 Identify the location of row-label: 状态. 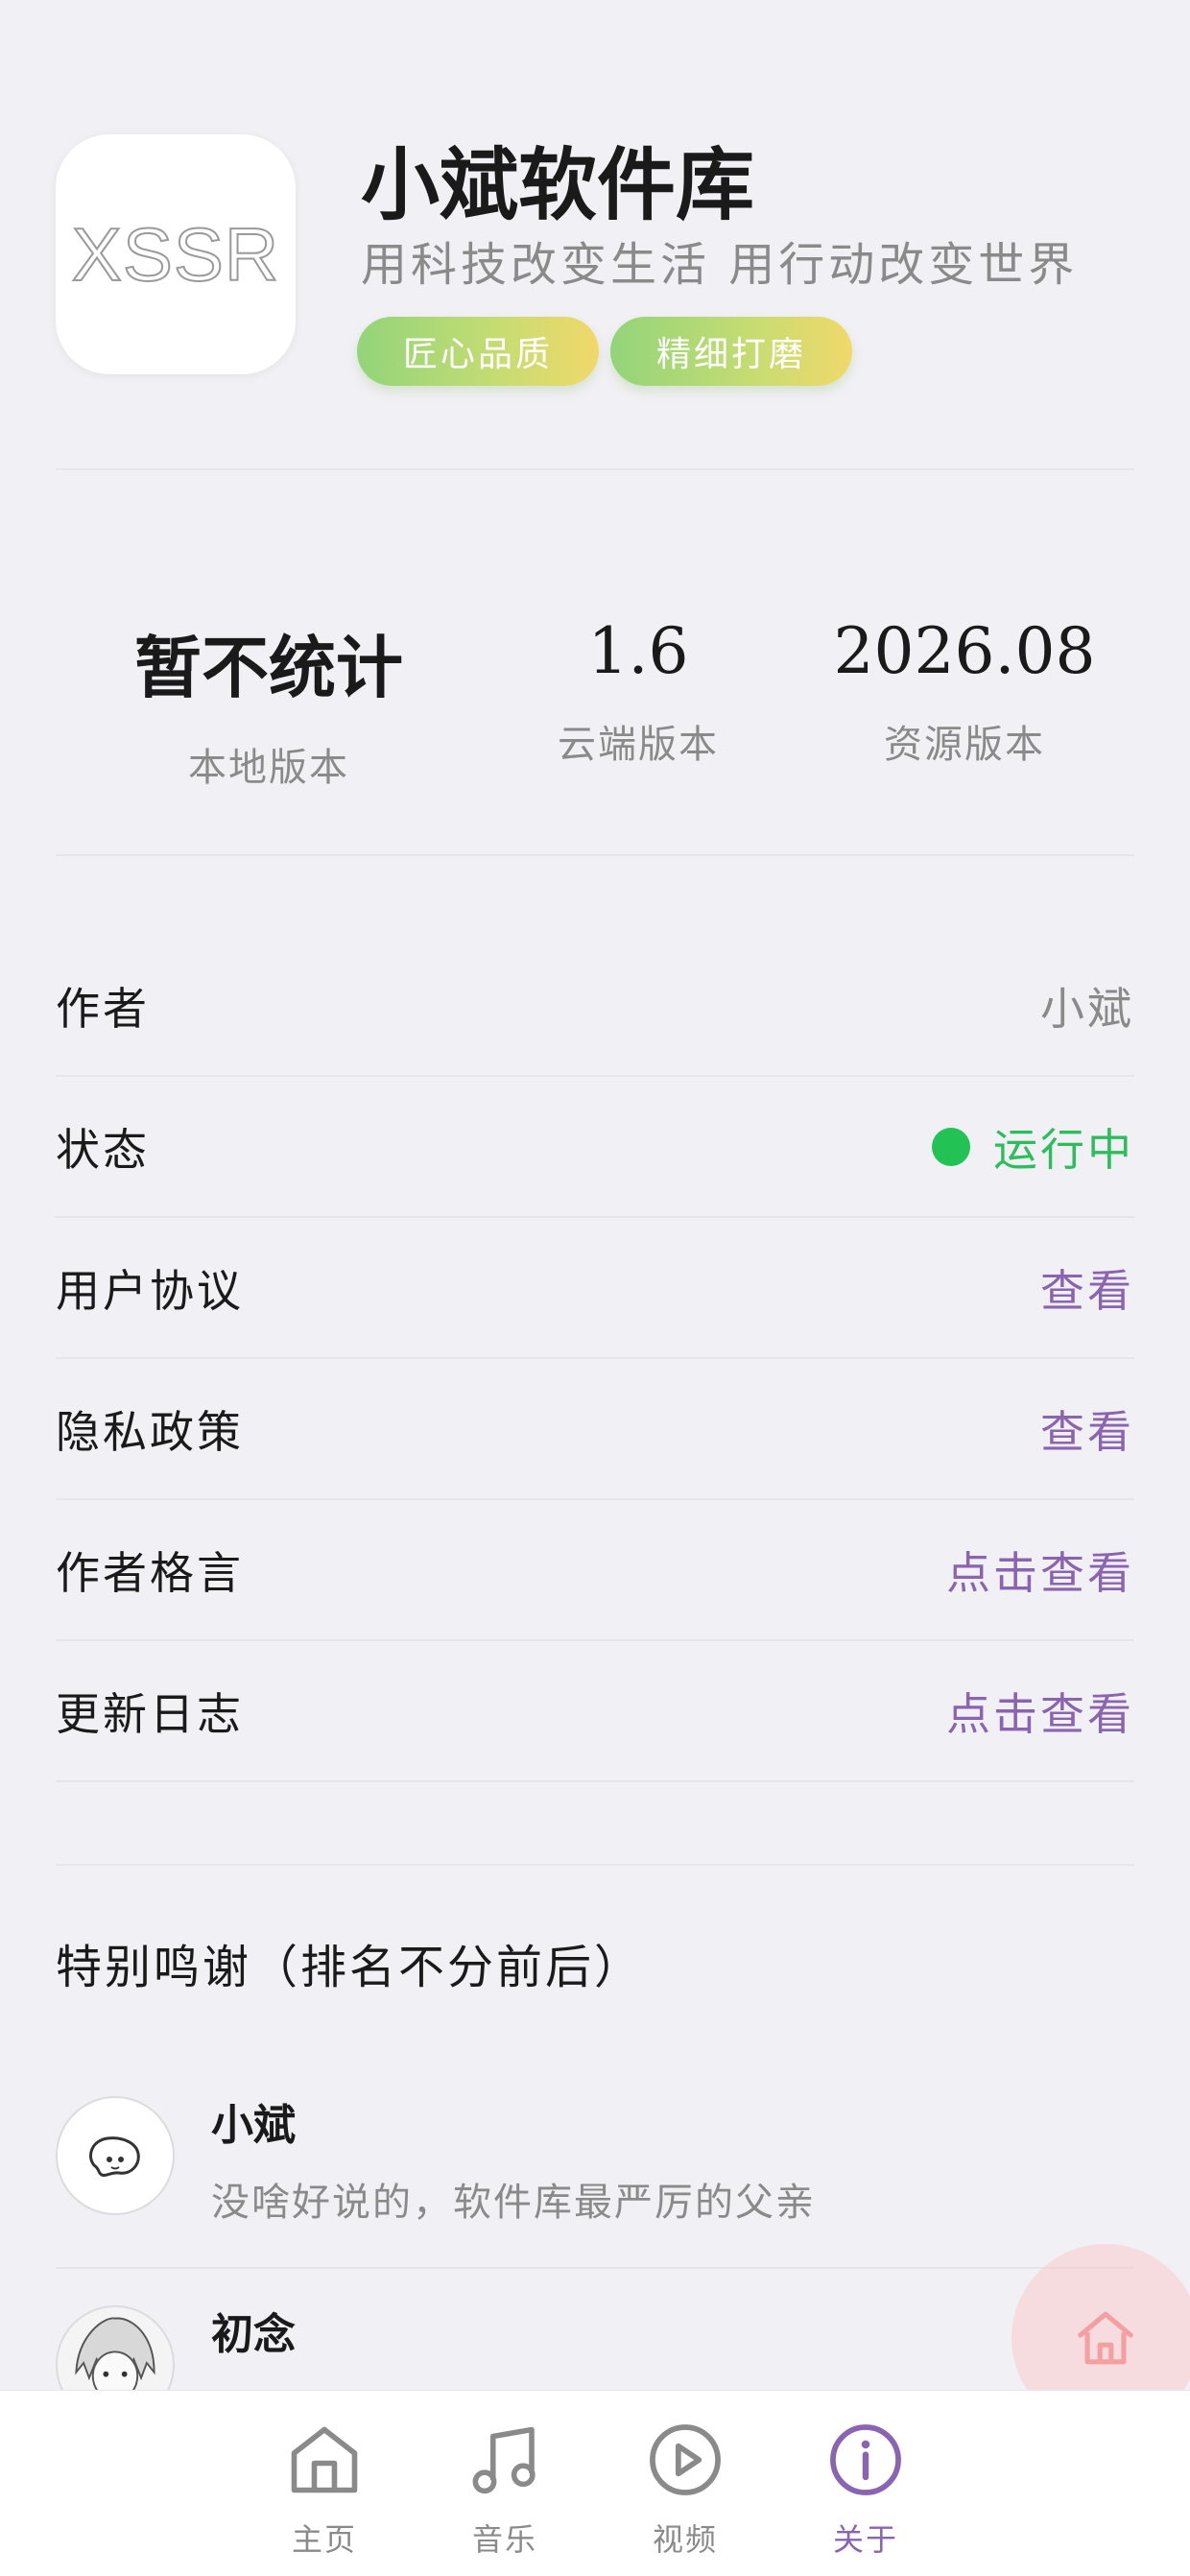
(103, 1149).